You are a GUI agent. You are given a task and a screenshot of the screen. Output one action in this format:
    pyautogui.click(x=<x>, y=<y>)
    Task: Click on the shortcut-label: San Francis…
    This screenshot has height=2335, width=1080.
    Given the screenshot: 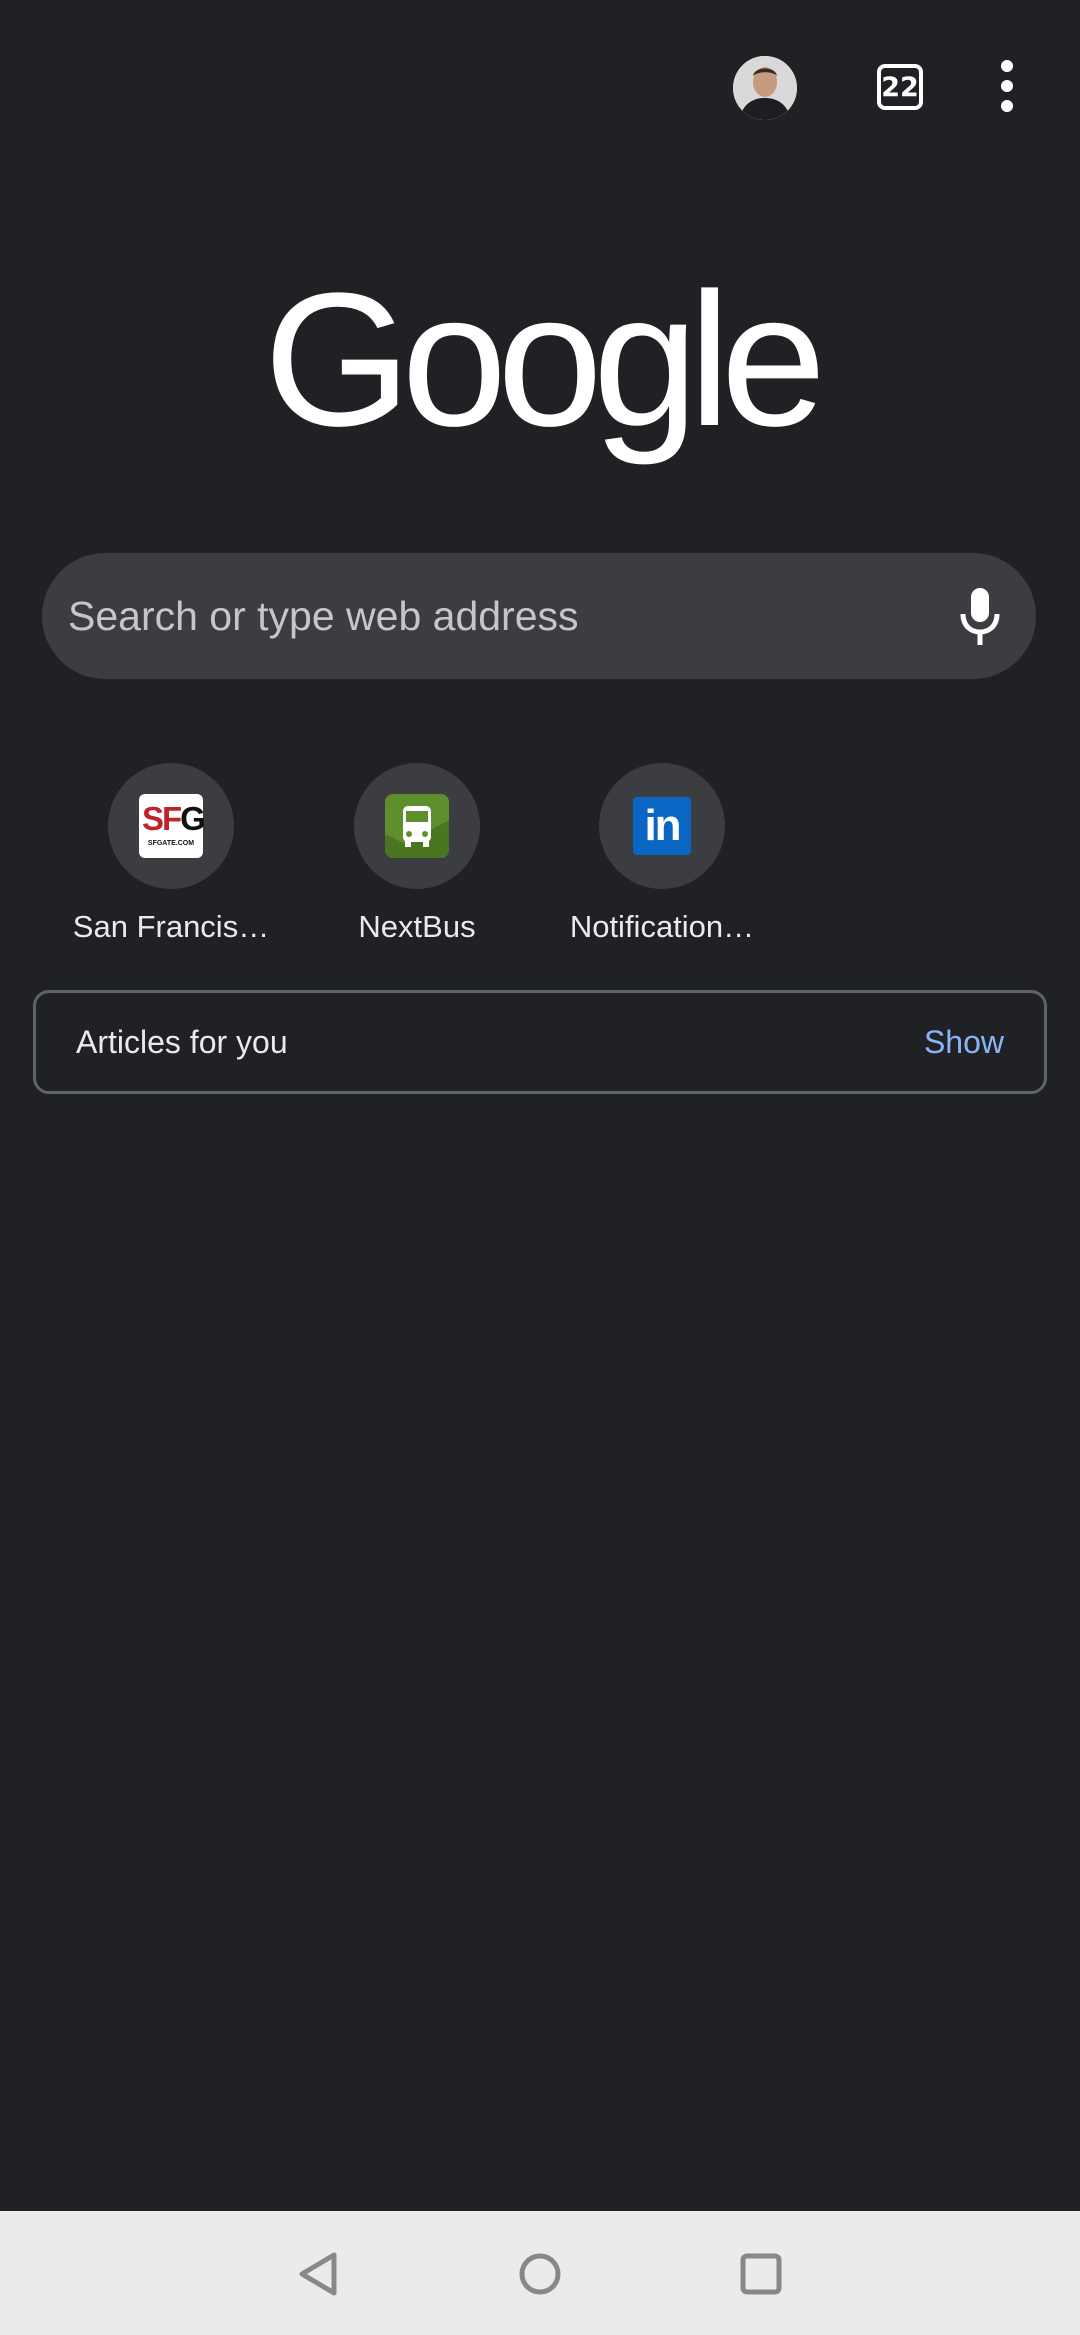 What is the action you would take?
    pyautogui.click(x=171, y=926)
    